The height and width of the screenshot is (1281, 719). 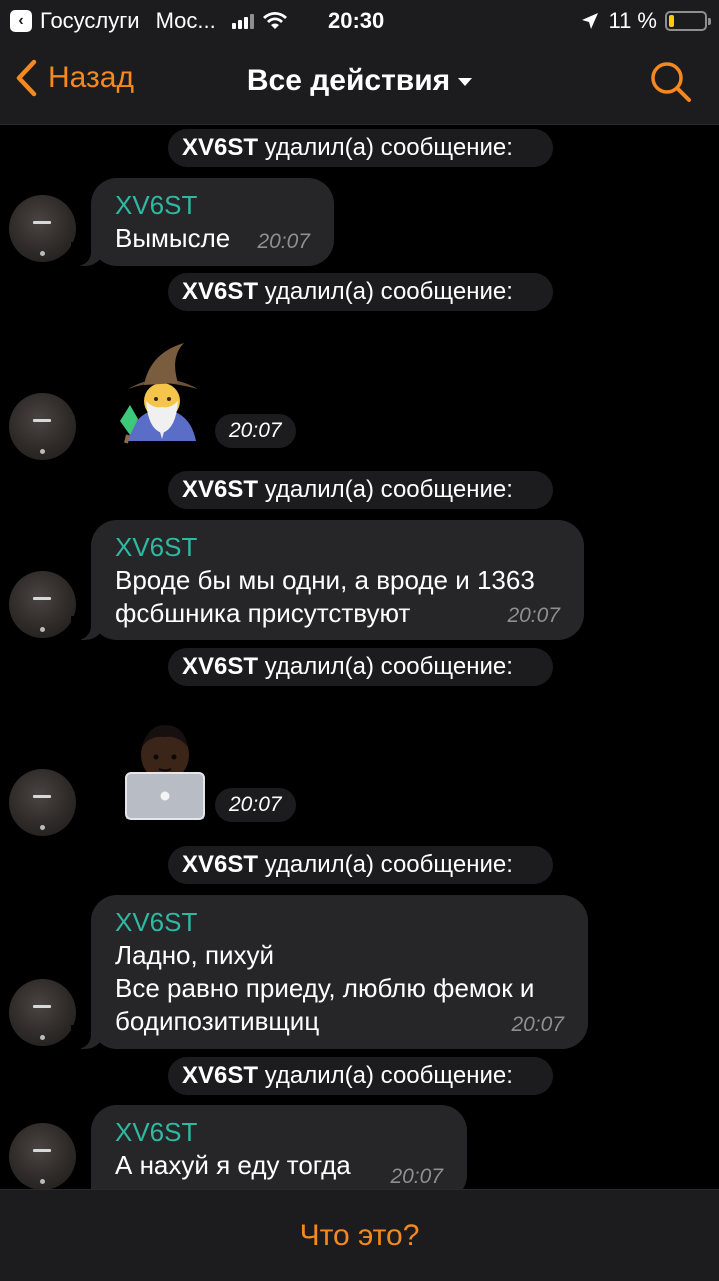 I want to click on page-title: Все действия, so click(x=359, y=81).